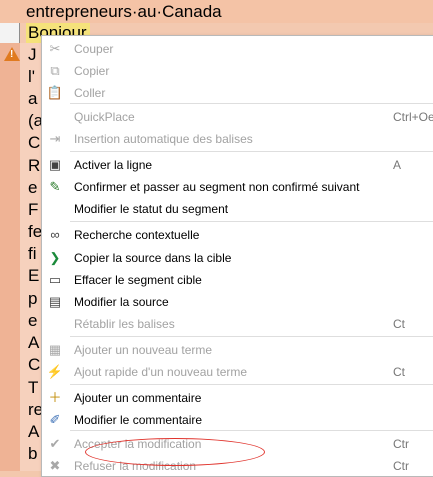 The image size is (433, 477). Describe the element at coordinates (237, 350) in the screenshot. I see `menu-item-ajouter-un-nouveau-terme: ▦ Ajouter un nouveau terme` at that location.